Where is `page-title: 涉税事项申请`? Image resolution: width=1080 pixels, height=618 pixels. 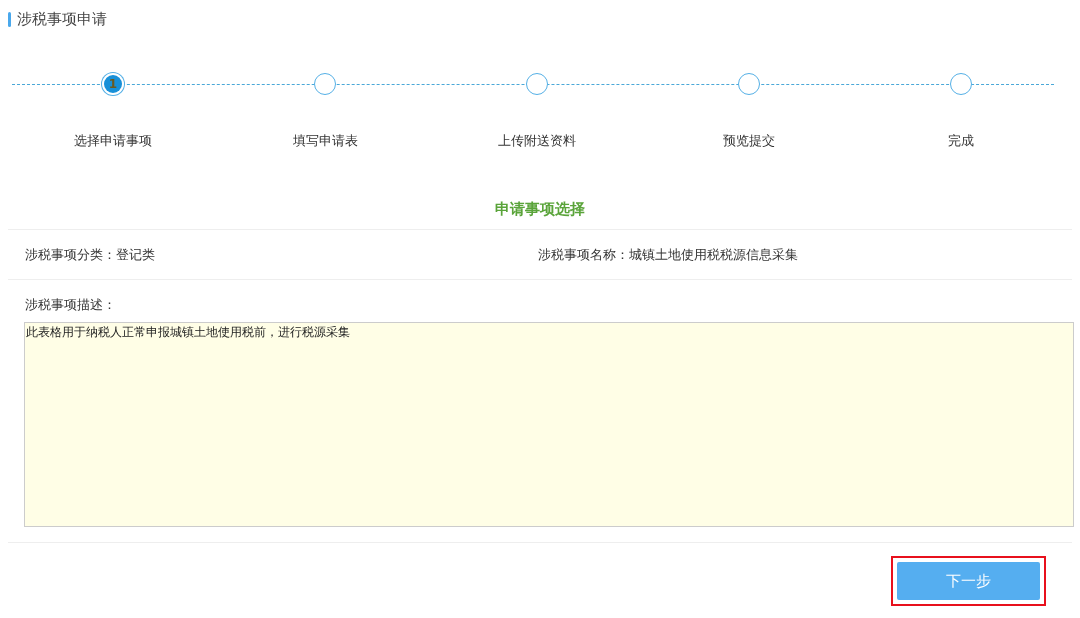
page-title: 涉税事项申请 is located at coordinates (62, 19).